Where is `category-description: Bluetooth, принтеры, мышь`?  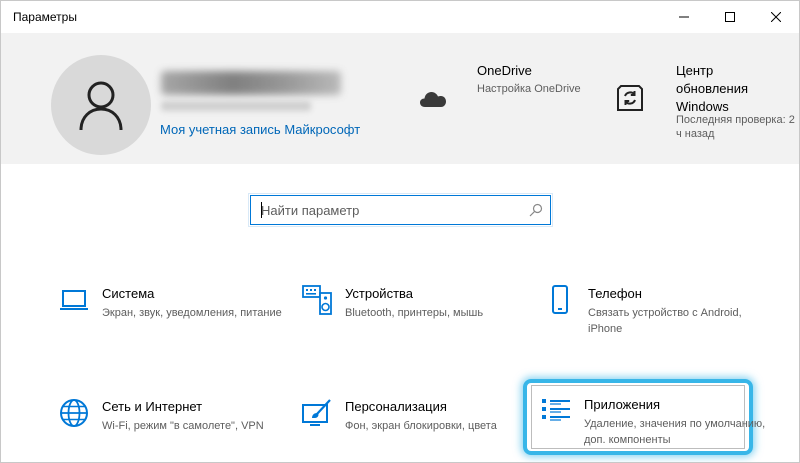 category-description: Bluetooth, принтеры, мышь is located at coordinates (414, 313).